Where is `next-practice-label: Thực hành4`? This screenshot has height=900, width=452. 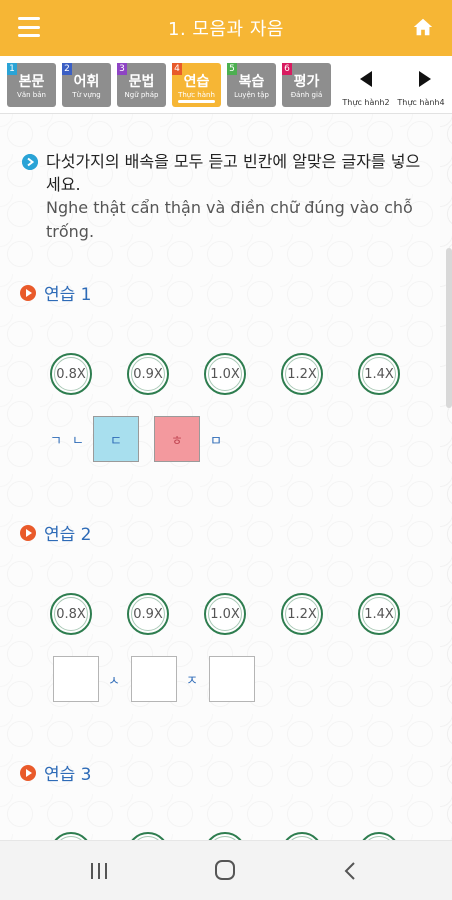
next-practice-label: Thực hành4 is located at coordinates (421, 102).